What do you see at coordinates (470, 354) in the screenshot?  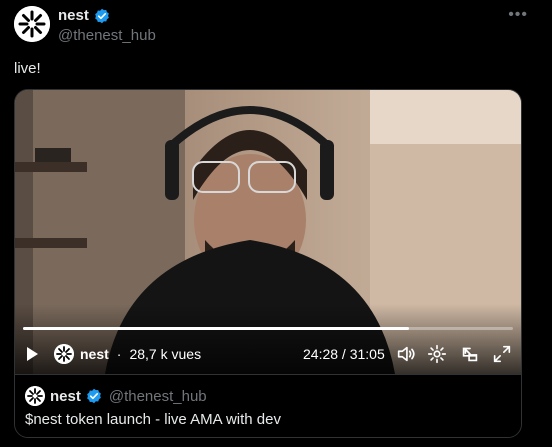 I see `pop-out-icon` at bounding box center [470, 354].